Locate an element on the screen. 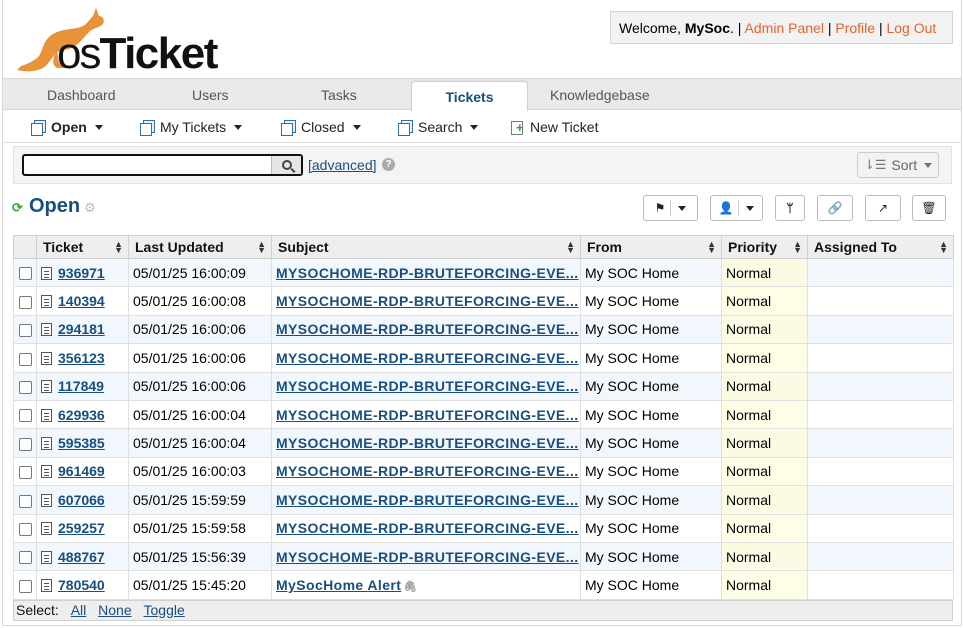 Image resolution: width=963 pixels, height=628 pixels. ticket-number-link: 488767 is located at coordinates (81, 557).